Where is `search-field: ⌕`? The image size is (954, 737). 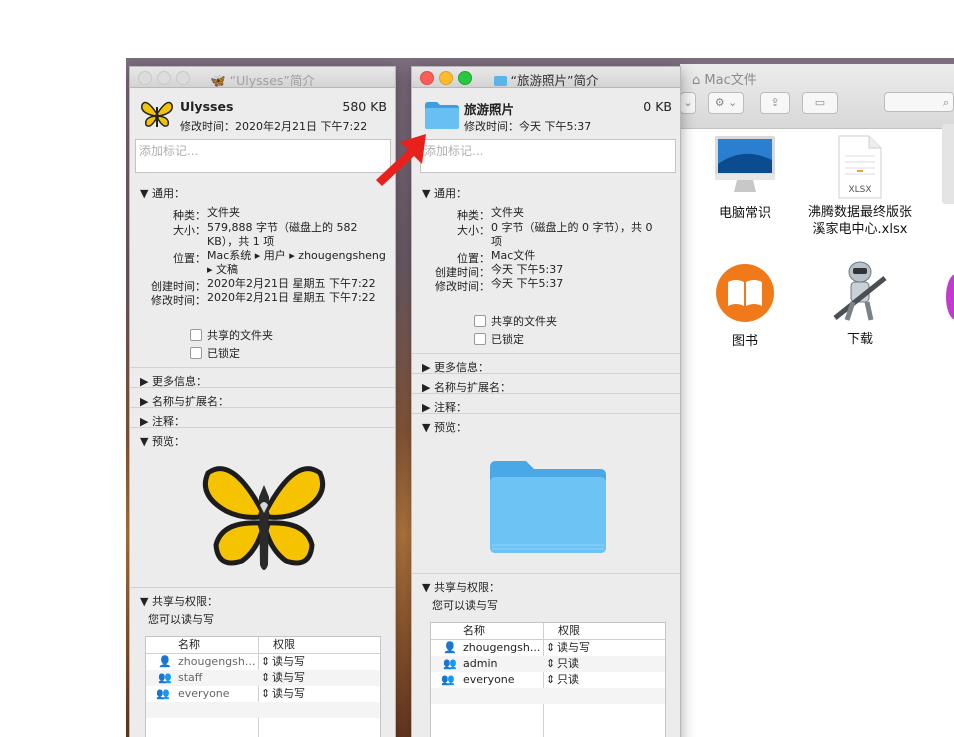 search-field: ⌕ is located at coordinates (919, 102).